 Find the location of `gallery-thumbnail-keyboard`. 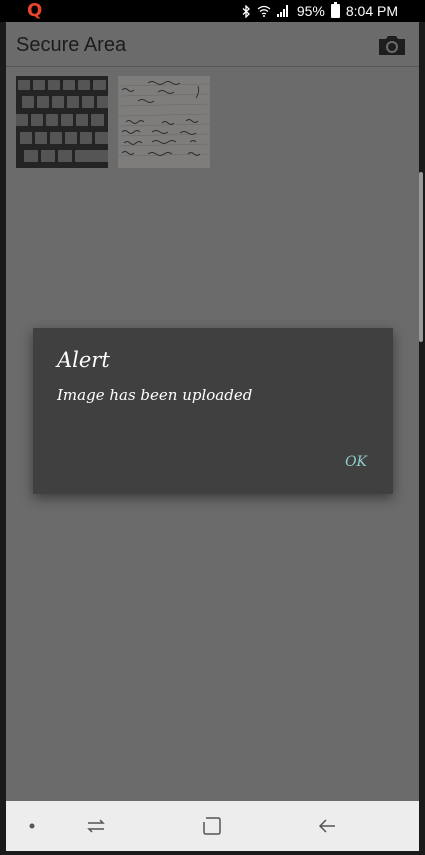

gallery-thumbnail-keyboard is located at coordinates (62, 122).